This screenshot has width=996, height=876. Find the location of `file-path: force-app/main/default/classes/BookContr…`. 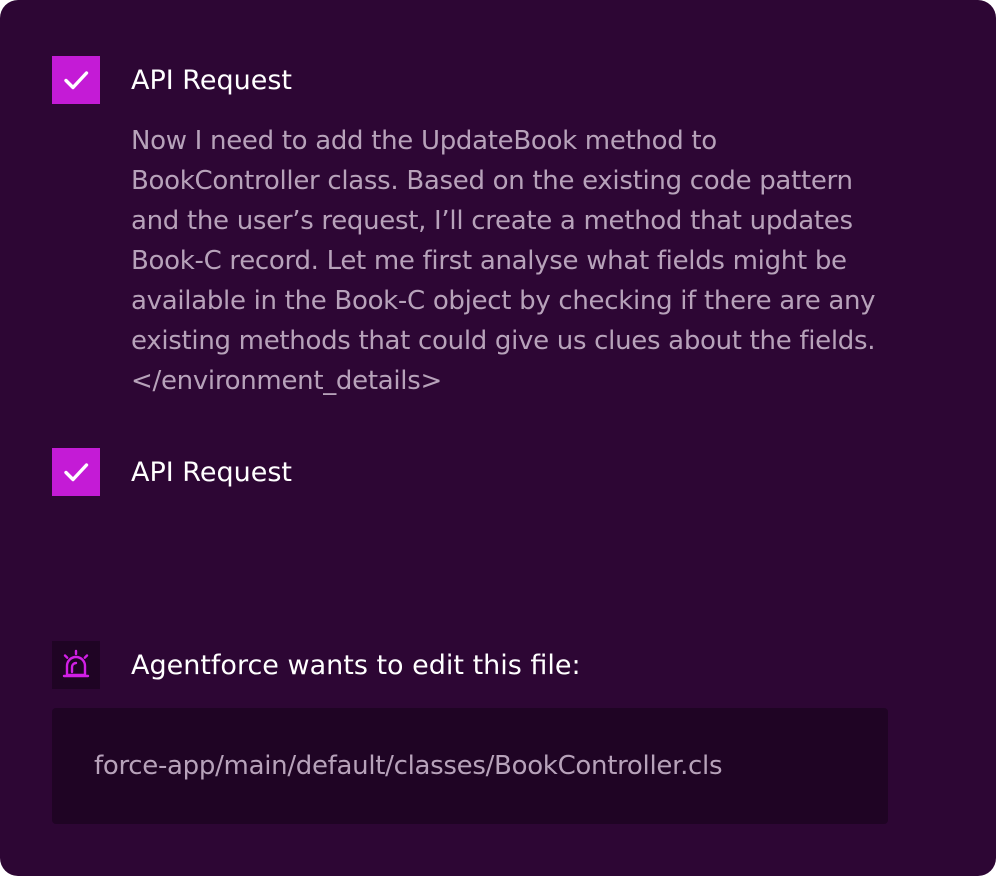

file-path: force-app/main/default/classes/BookContr… is located at coordinates (408, 766).